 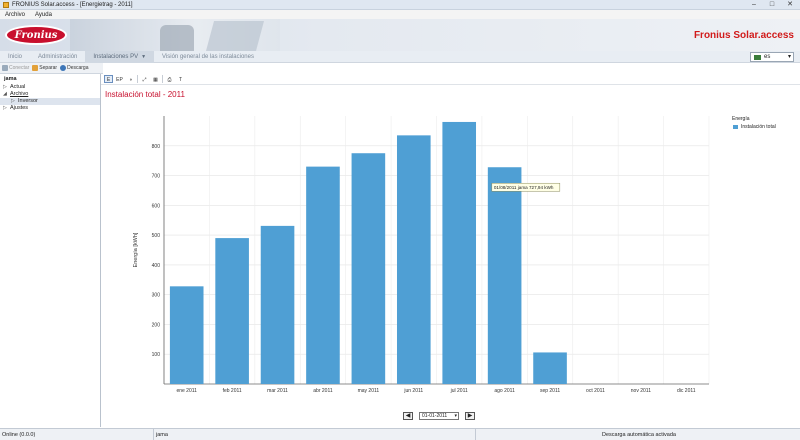 I want to click on tree-item-label: Actual, so click(x=18, y=87).